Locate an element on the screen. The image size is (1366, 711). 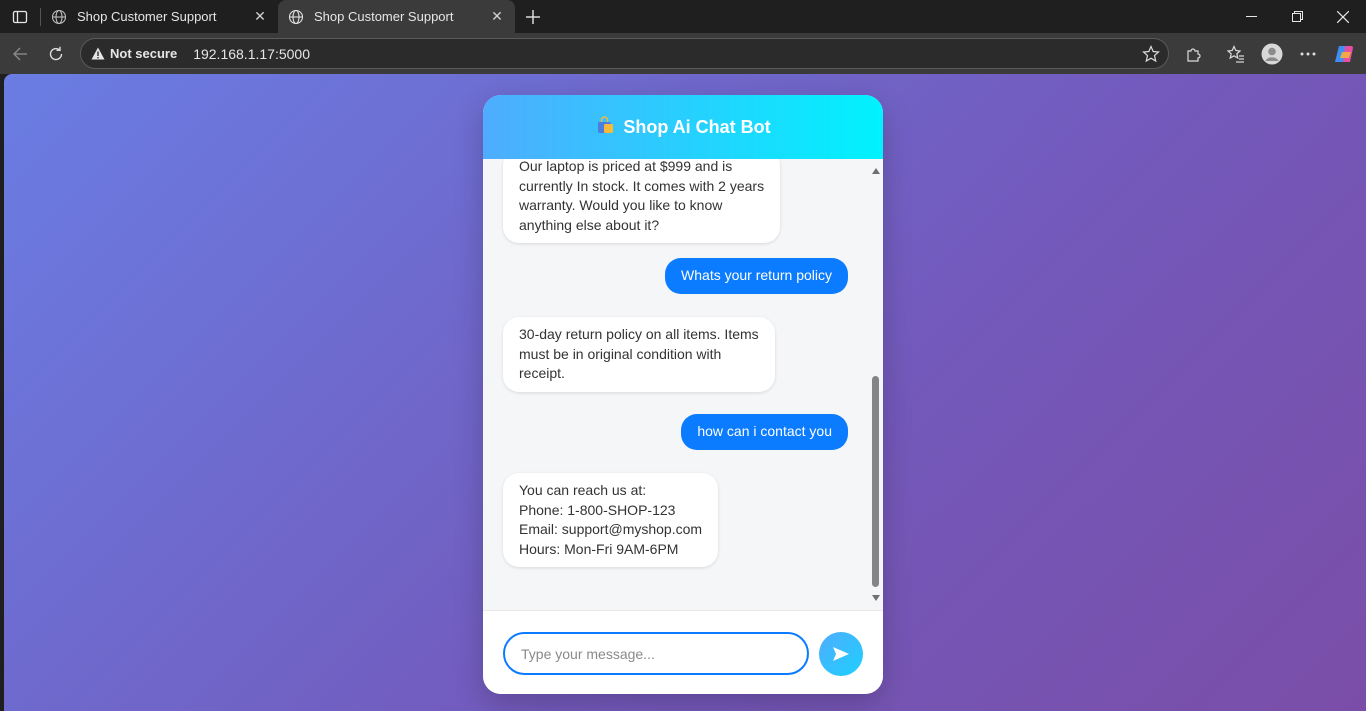
reload-button is located at coordinates (56, 54).